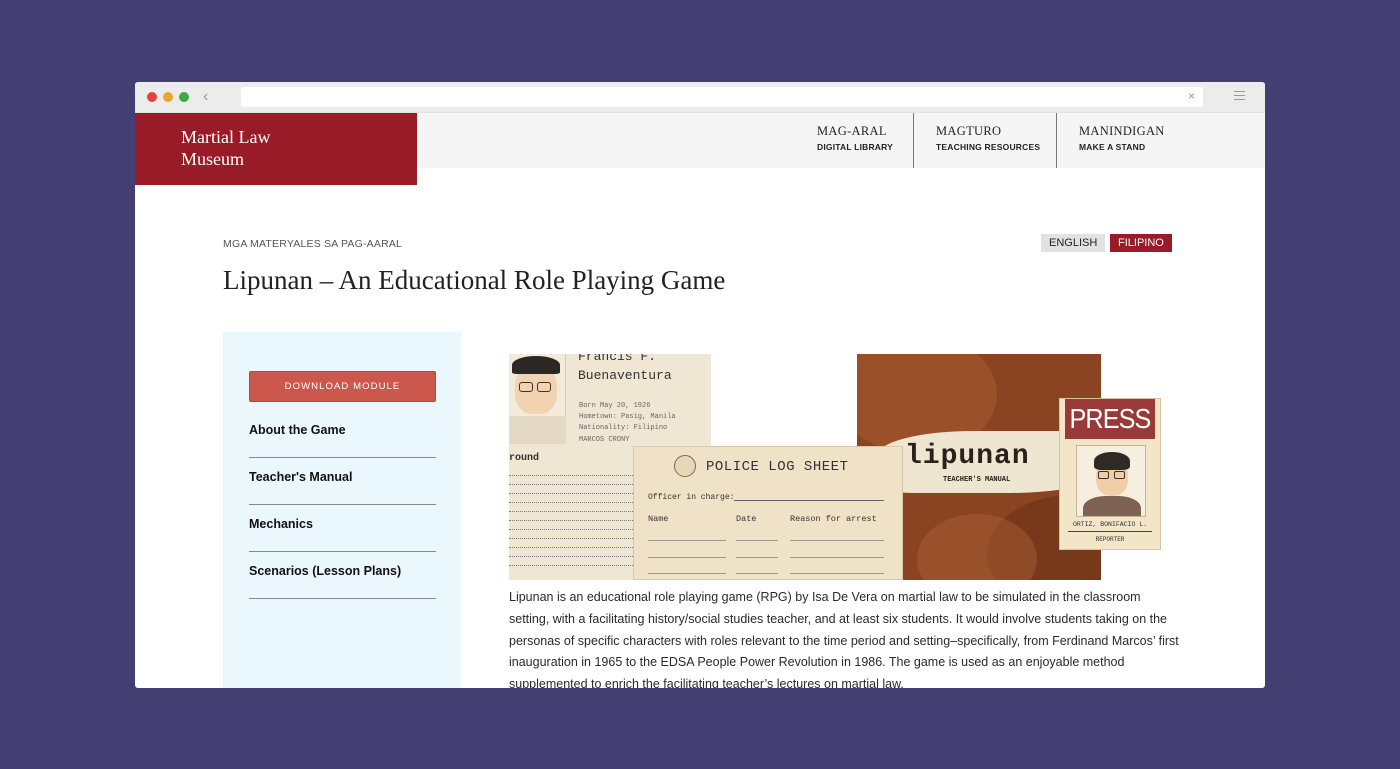 This screenshot has width=1400, height=769. I want to click on manual-subtitle: TEACHER'S MANUAL, so click(977, 480).